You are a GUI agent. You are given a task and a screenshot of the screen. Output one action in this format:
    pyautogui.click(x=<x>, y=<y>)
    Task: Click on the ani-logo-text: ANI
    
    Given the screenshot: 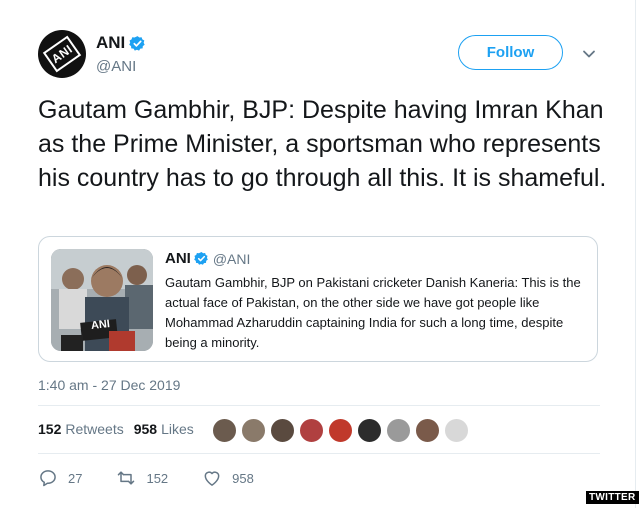 What is the action you would take?
    pyautogui.click(x=62, y=54)
    